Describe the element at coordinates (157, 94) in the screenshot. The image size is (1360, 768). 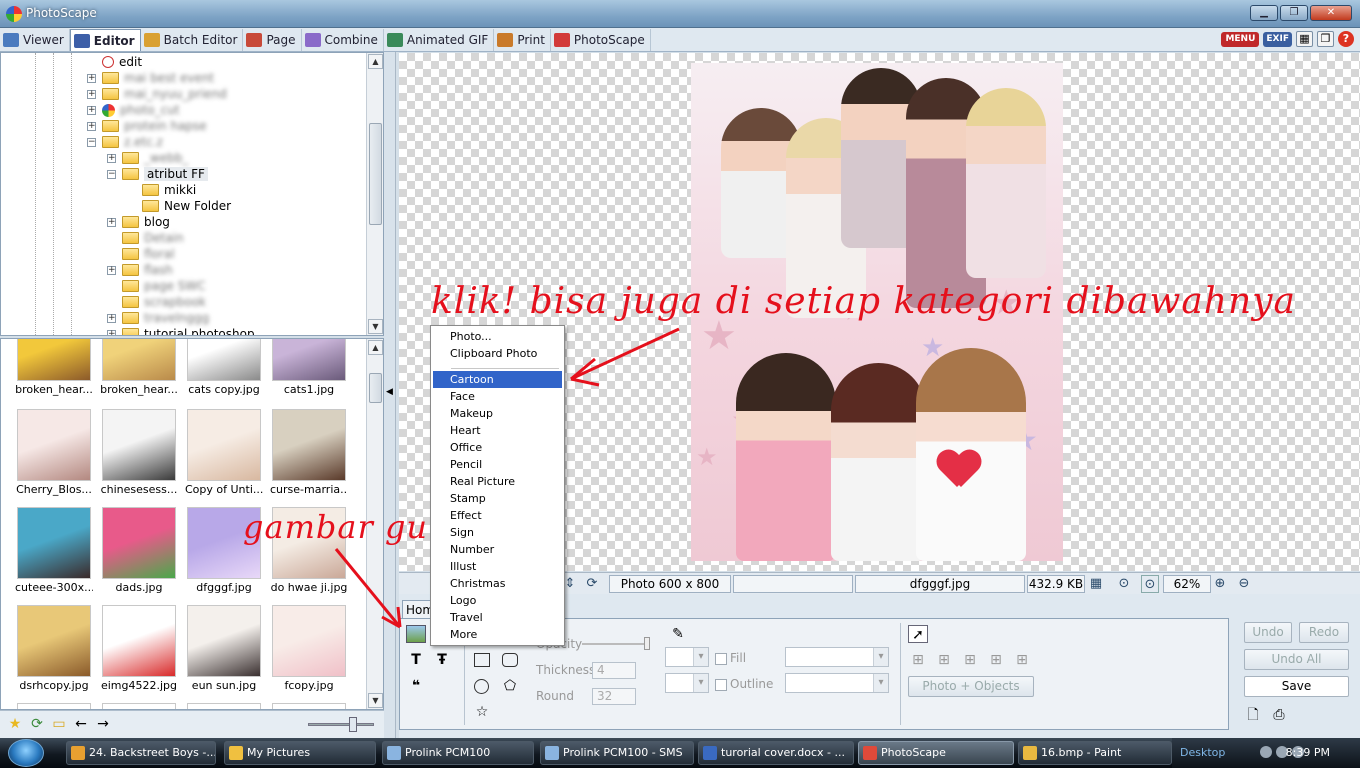
I see `tree-item: + mai_nyuu_priend` at that location.